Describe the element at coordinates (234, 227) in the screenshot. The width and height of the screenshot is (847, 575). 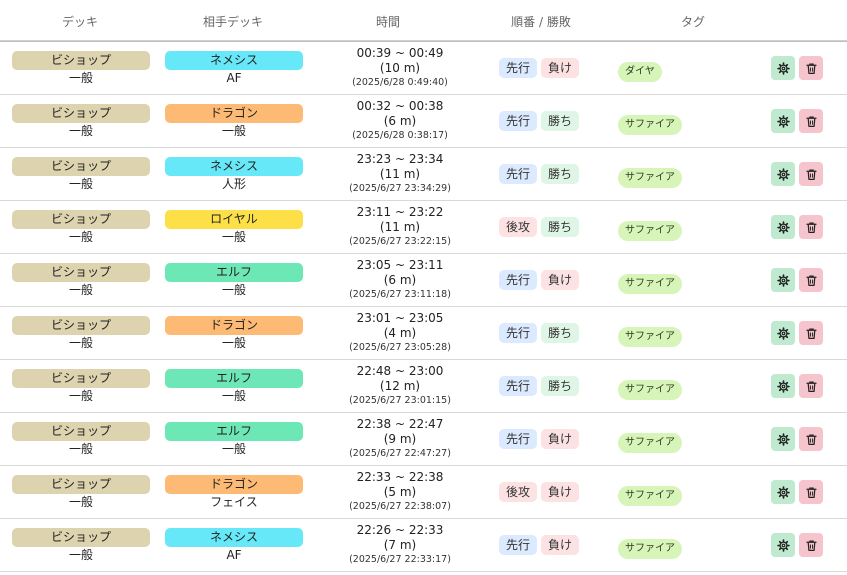
I see `opponent-cell: ロイヤル 一般` at that location.